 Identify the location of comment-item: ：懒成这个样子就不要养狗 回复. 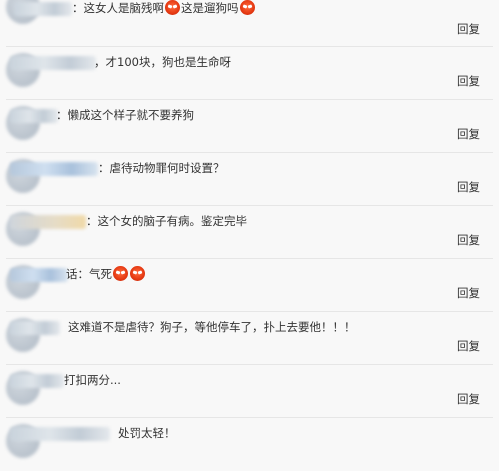
(249, 126).